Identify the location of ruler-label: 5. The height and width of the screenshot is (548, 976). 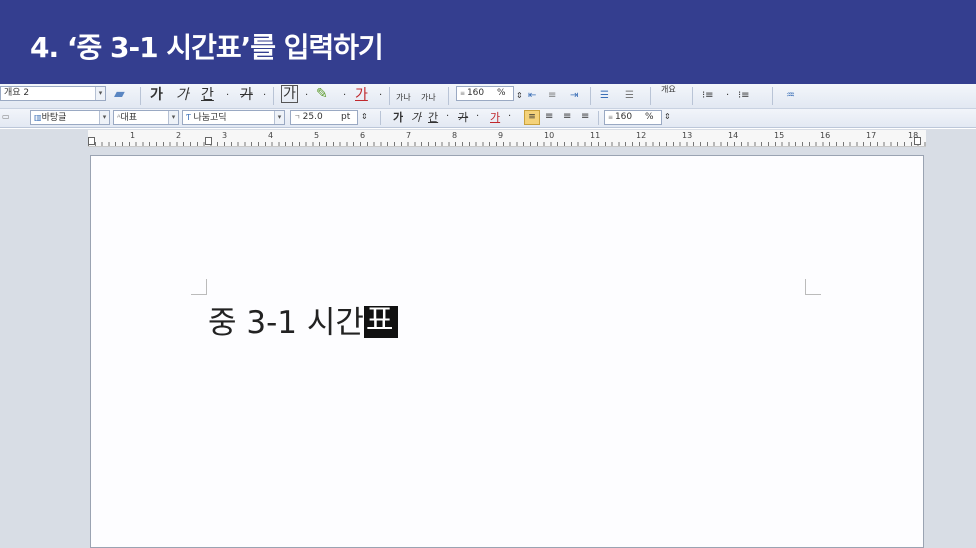
(317, 135).